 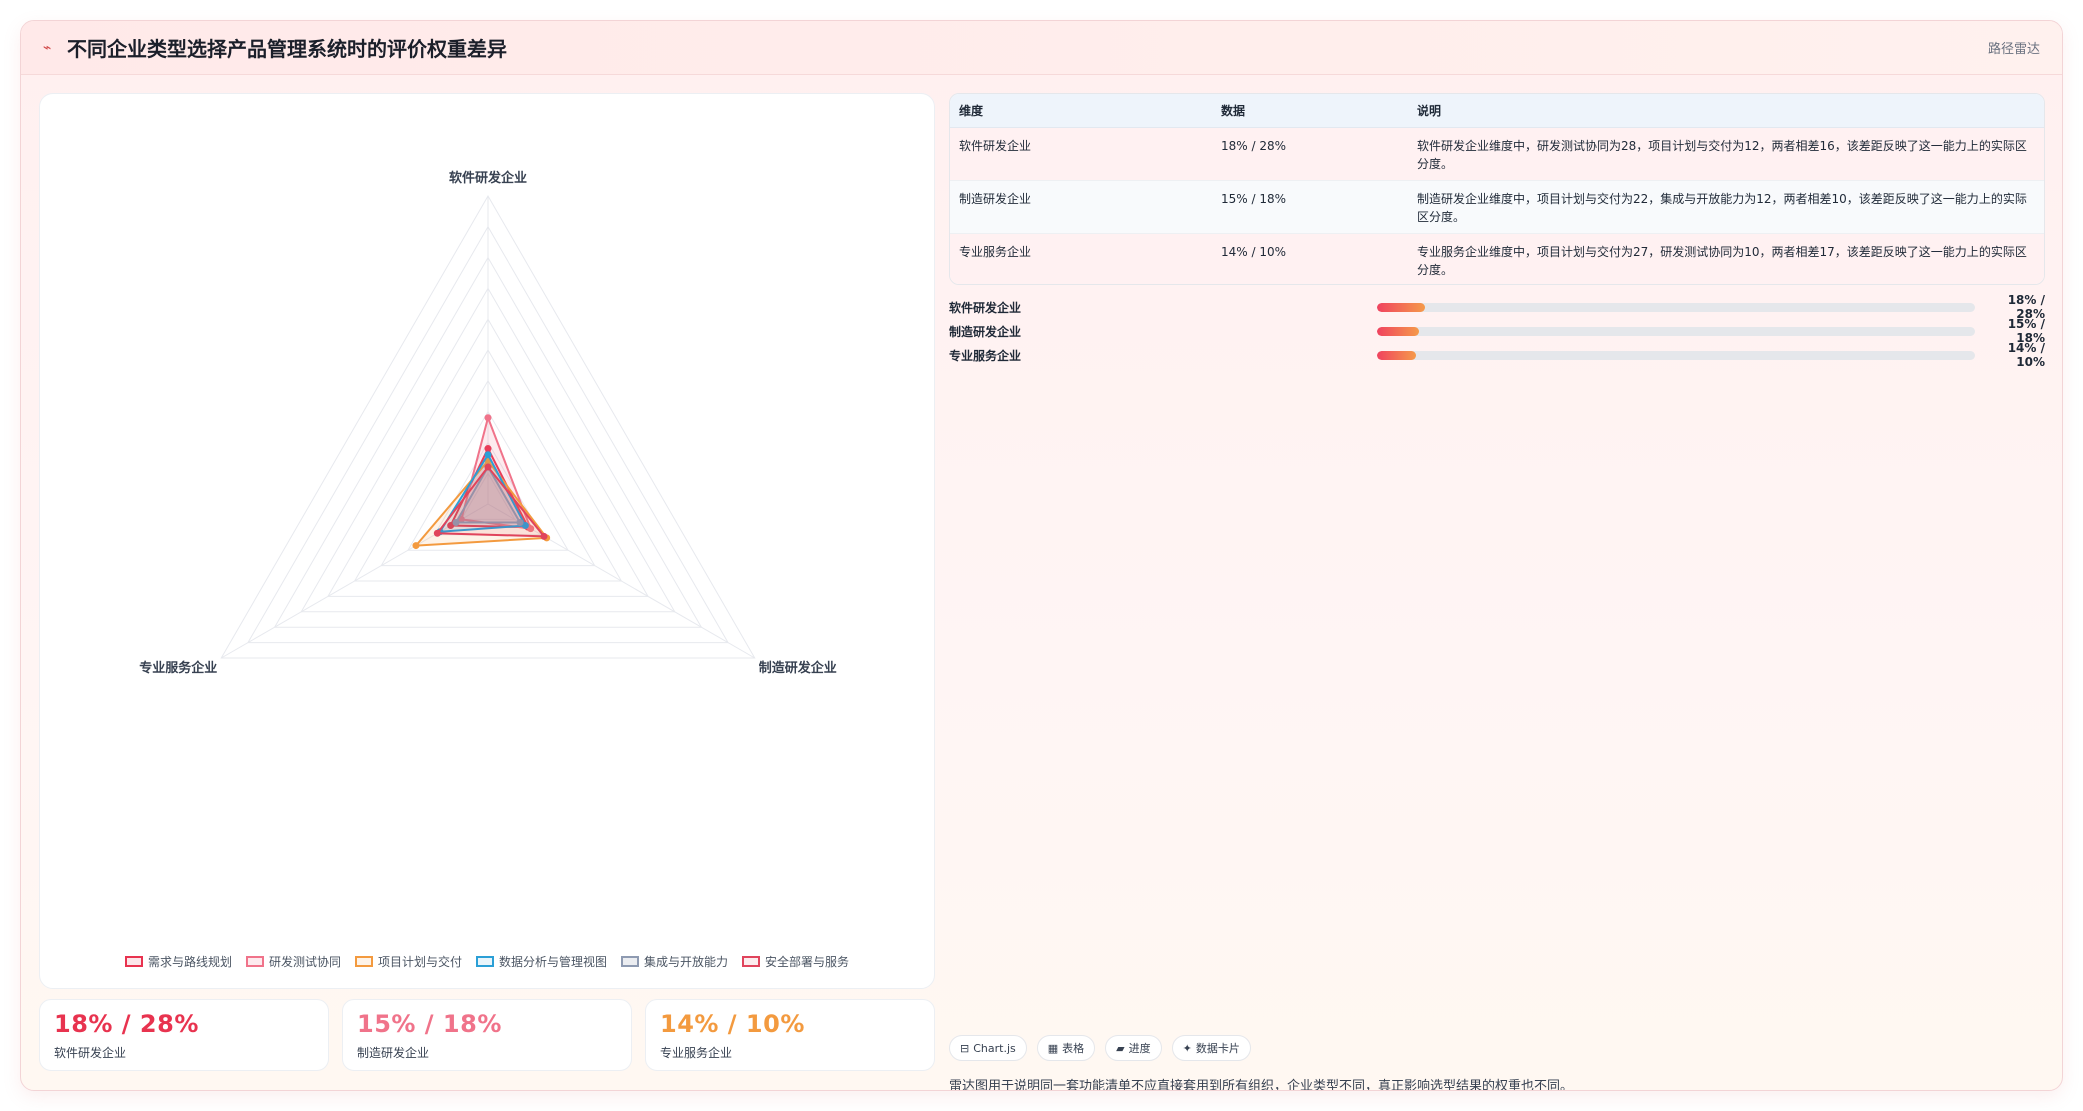 I want to click on legend-item: 安全部署与服务, so click(x=795, y=961).